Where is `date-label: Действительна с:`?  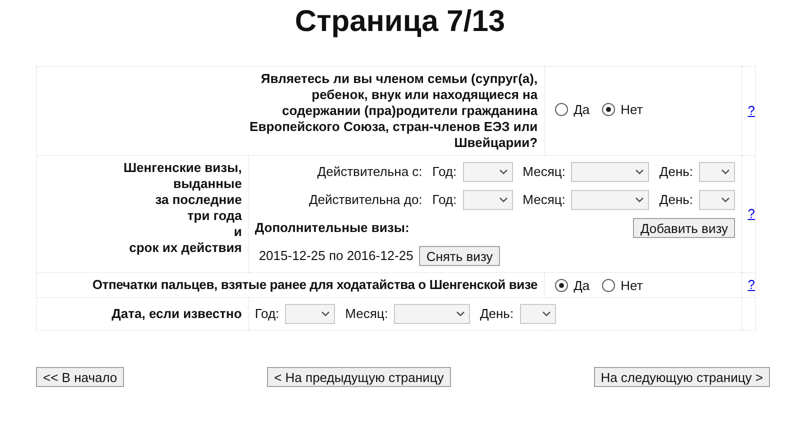
date-label: Действительна с: is located at coordinates (369, 172).